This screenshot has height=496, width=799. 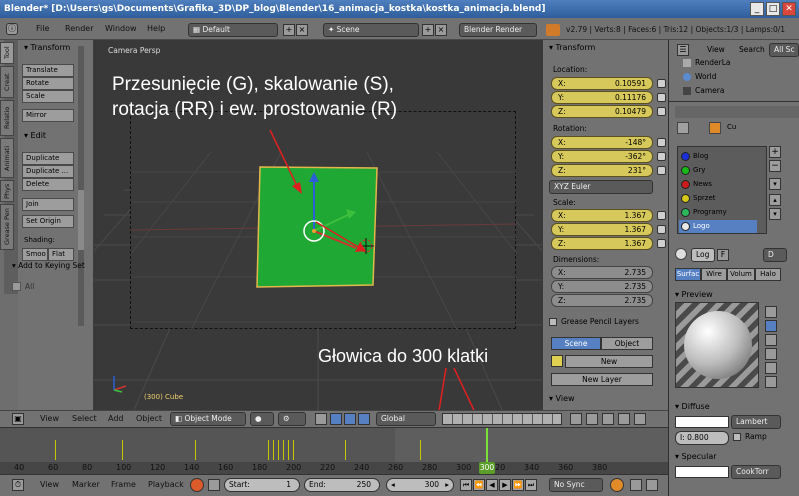 I want to click on all-checkbox, so click(x=16, y=286).